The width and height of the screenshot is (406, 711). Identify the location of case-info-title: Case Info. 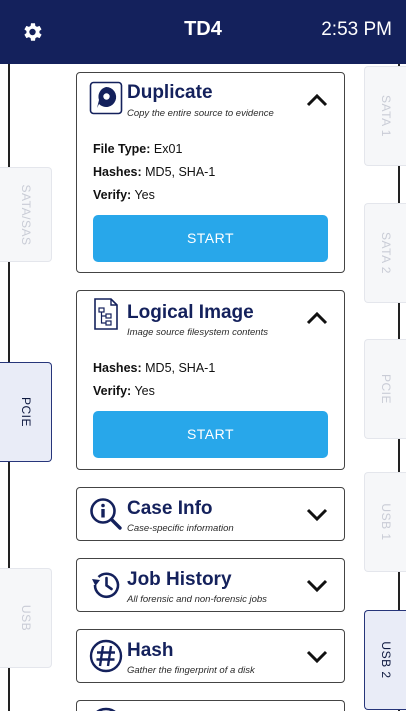
(170, 508).